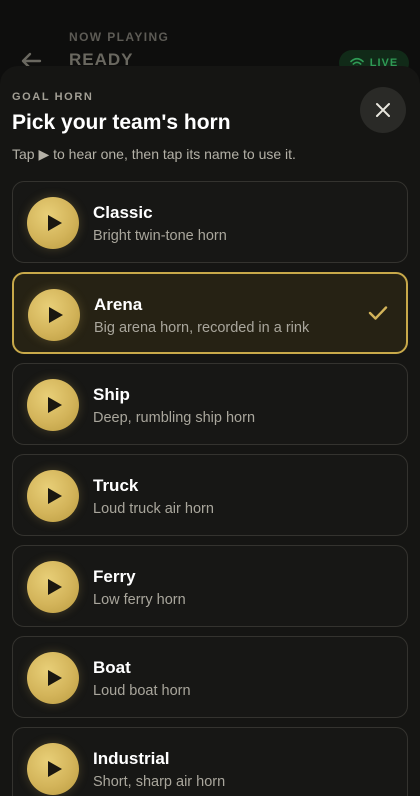 This screenshot has height=796, width=420. Describe the element at coordinates (121, 122) in the screenshot. I see `sheet-title: Pick your team's horn` at that location.